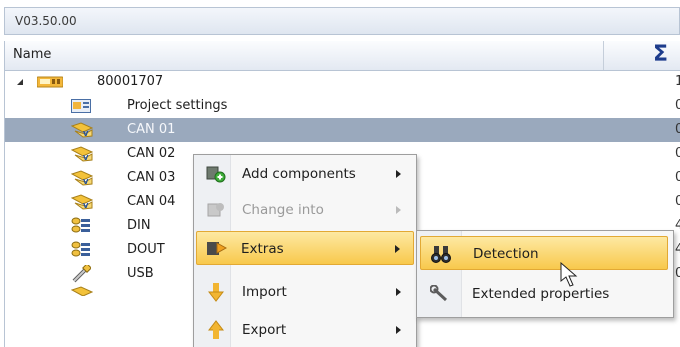  What do you see at coordinates (264, 292) in the screenshot?
I see `menu-item-label: Import` at bounding box center [264, 292].